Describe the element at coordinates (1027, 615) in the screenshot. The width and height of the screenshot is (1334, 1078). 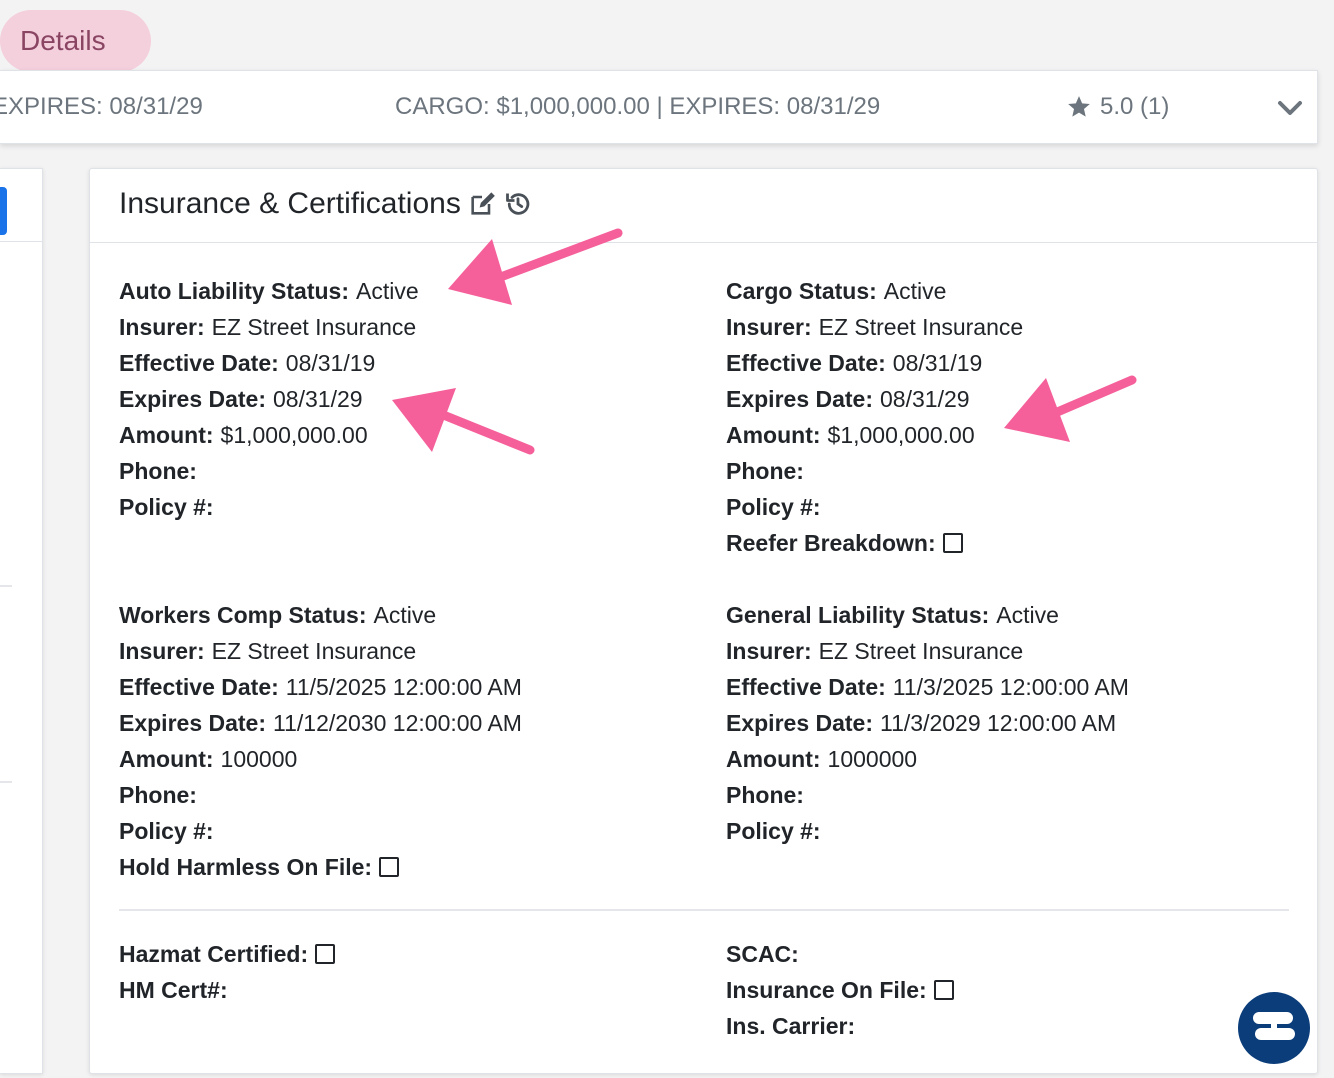
I see `general-status-value: Active` at that location.